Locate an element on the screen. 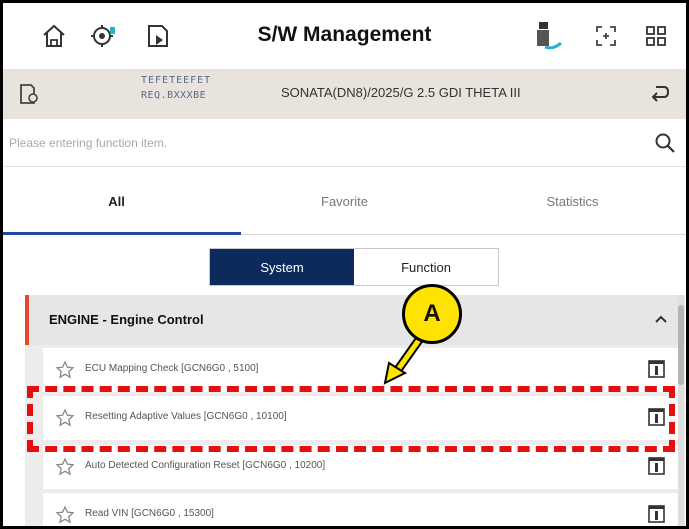 The height and width of the screenshot is (529, 689). view-mode-toggle: System Function is located at coordinates (354, 267).